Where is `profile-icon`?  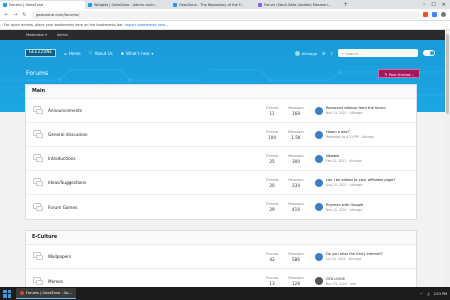
profile-icon is located at coordinates (443, 14).